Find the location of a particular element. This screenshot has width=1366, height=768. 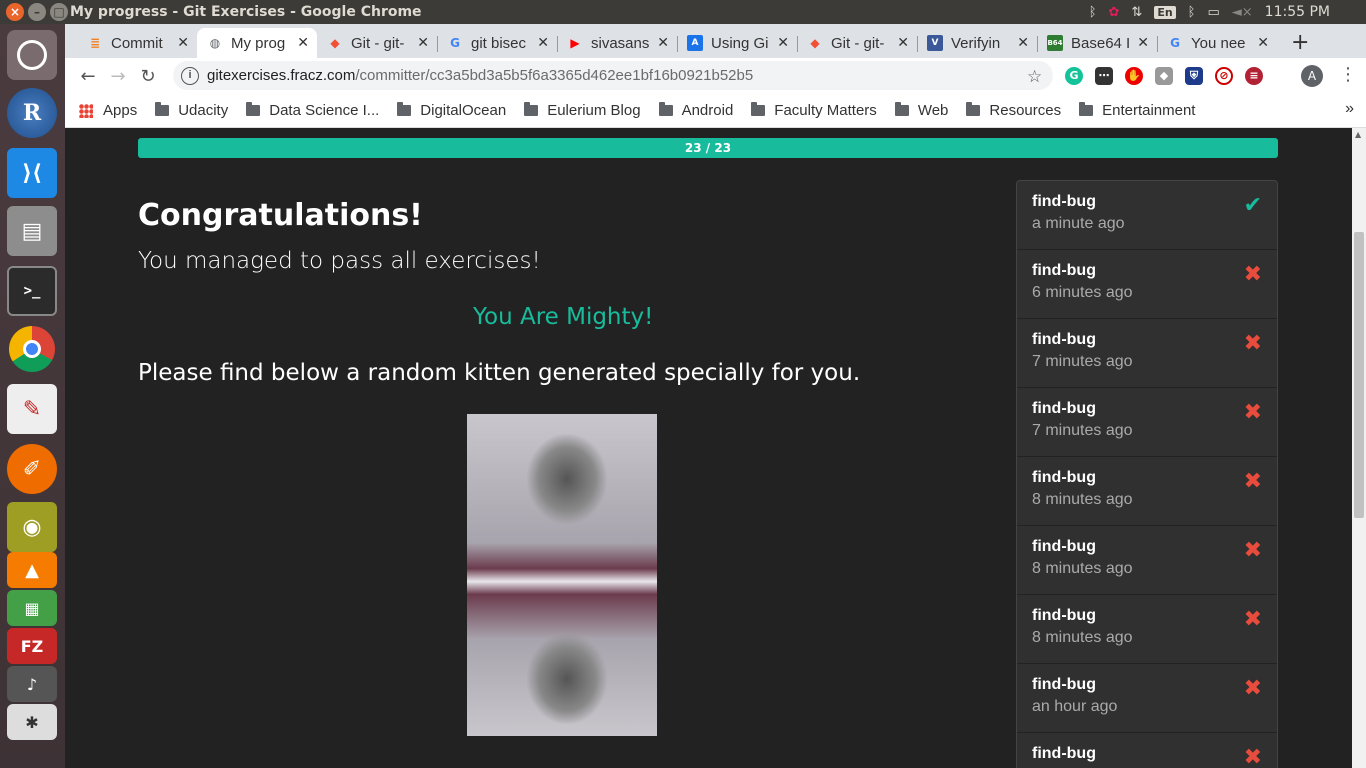

git-icon: ◆ is located at coordinates (815, 43).